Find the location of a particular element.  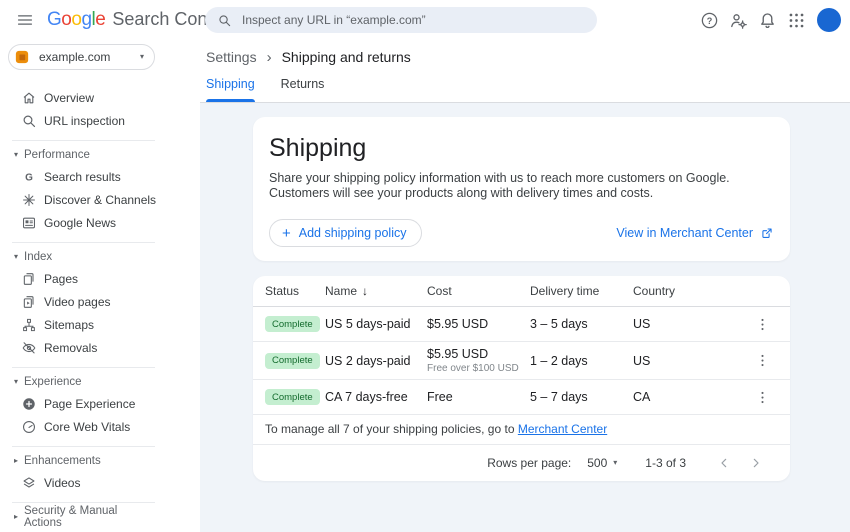

policy-cost: Free is located at coordinates (440, 397).